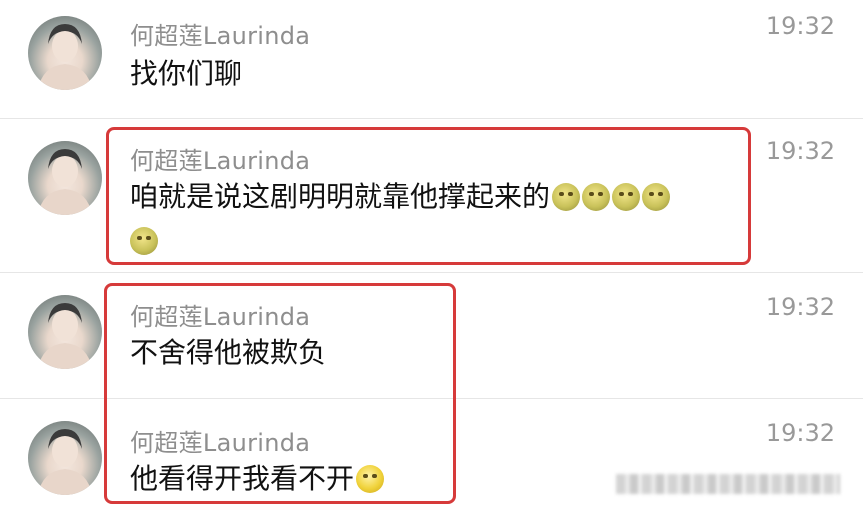  What do you see at coordinates (728, 484) in the screenshot?
I see `watermark` at bounding box center [728, 484].